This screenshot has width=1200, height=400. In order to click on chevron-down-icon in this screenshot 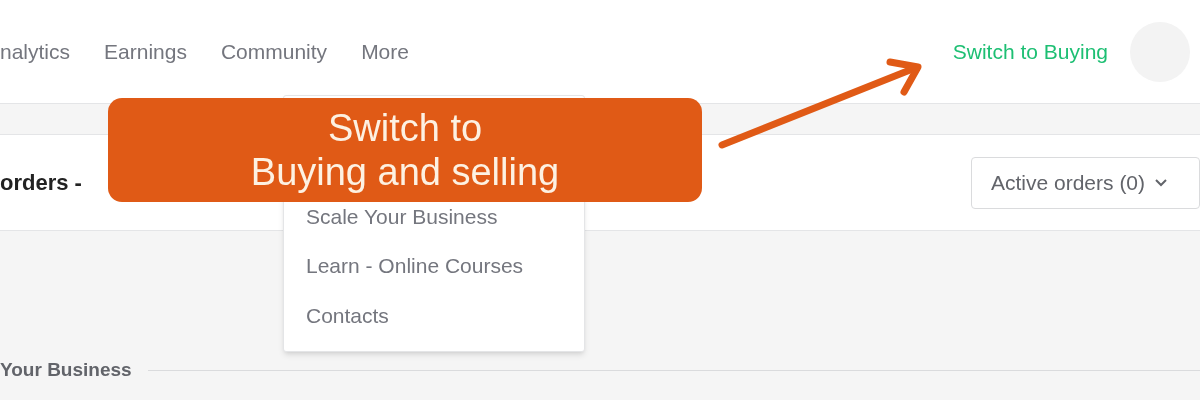, I will do `click(1161, 182)`.